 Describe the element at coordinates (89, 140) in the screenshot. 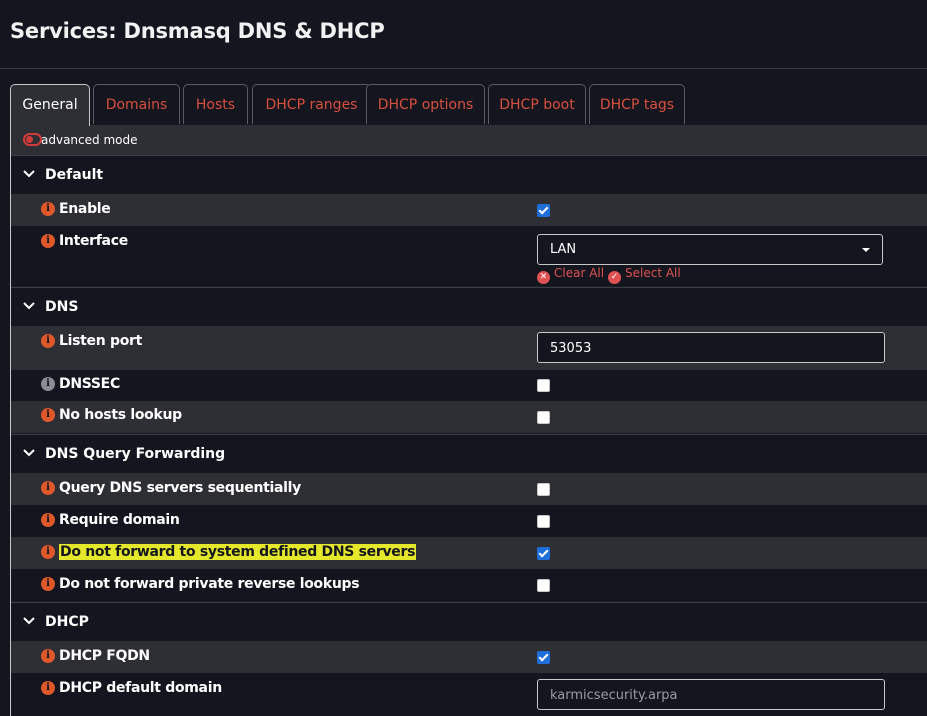

I see `advanced-mode-label: advanced mode` at that location.